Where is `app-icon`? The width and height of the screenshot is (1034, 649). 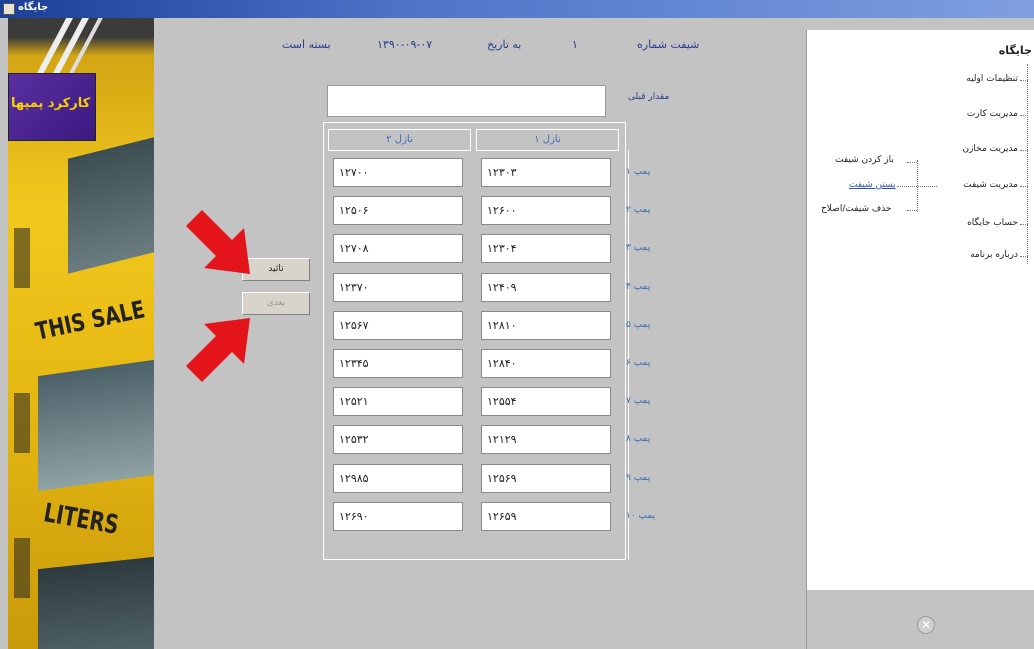
app-icon is located at coordinates (9, 9).